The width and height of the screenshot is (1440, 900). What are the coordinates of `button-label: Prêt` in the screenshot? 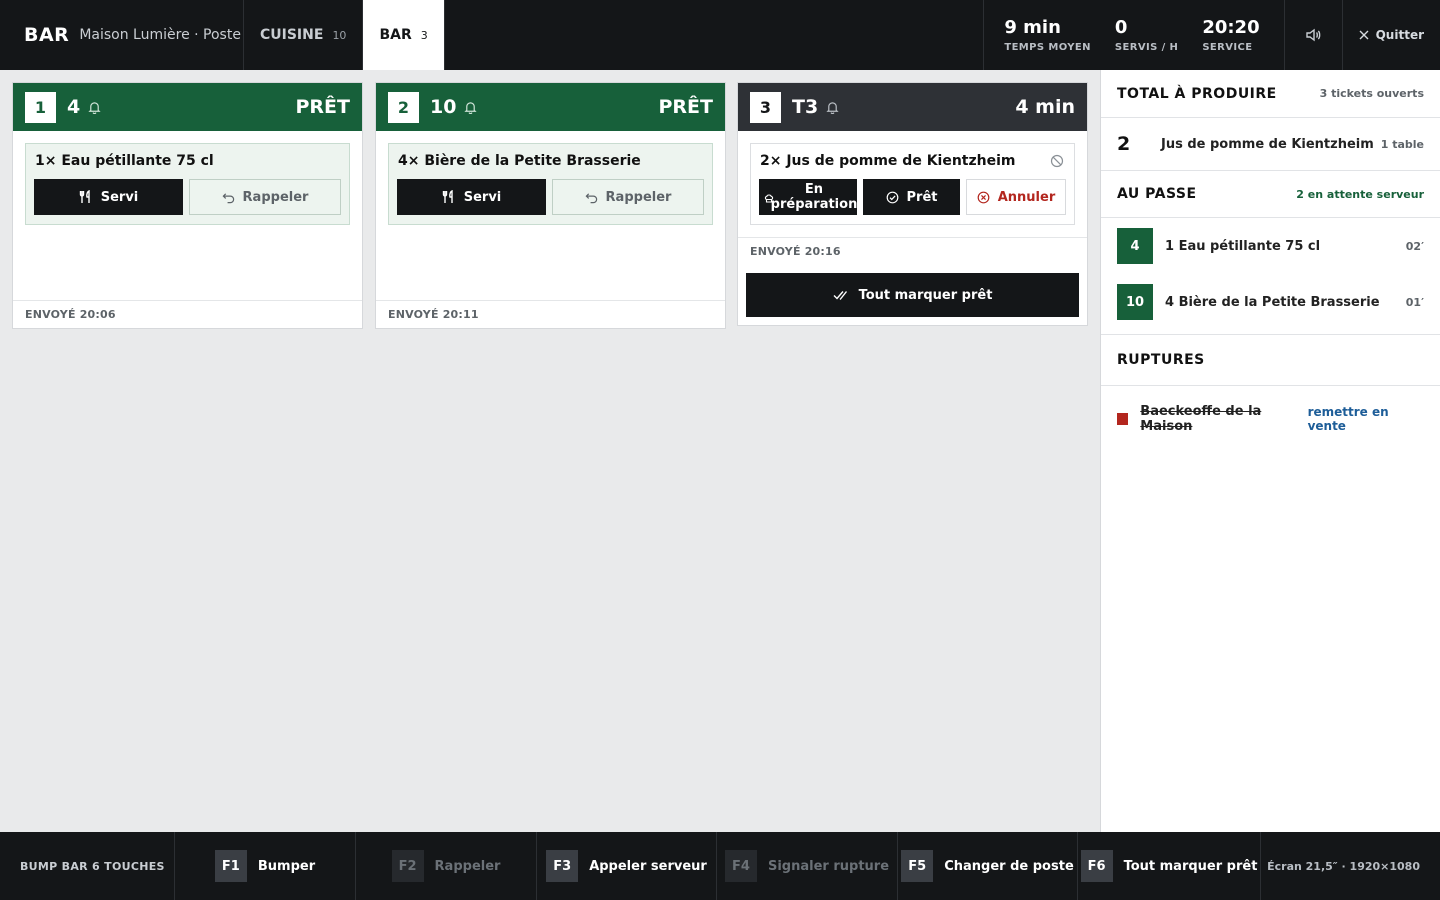 It's located at (922, 197).